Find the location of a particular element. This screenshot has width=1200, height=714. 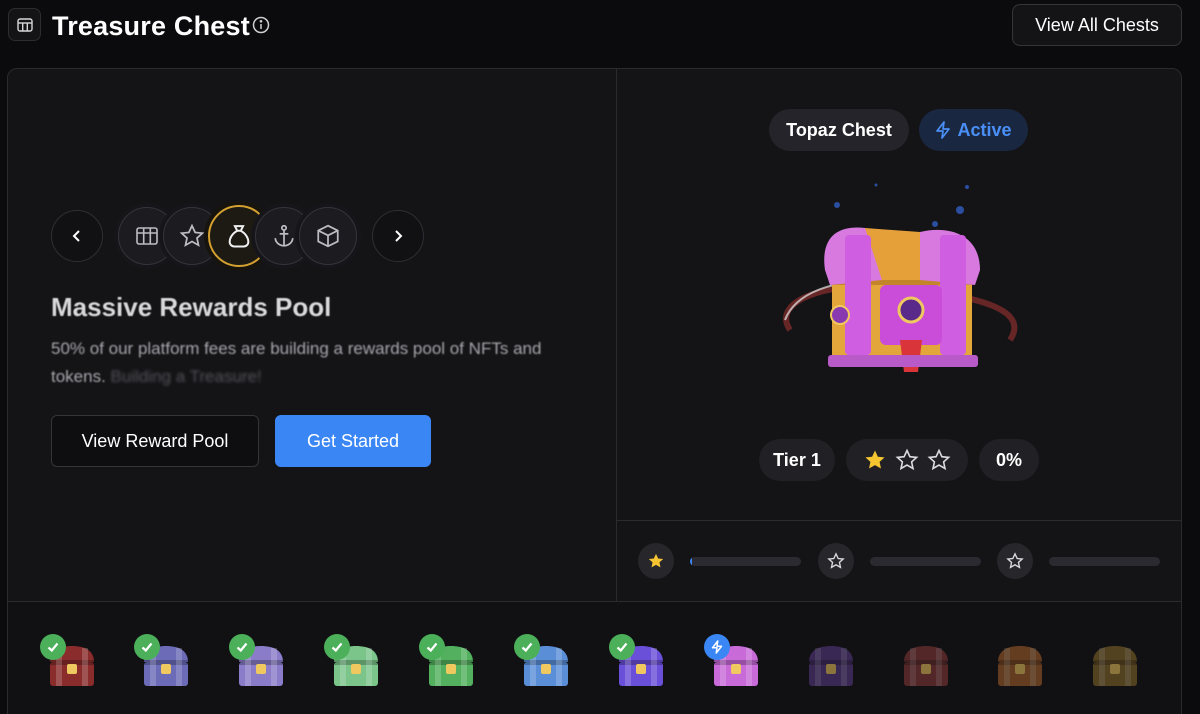

tier-badge: Tier 1 is located at coordinates (797, 460).